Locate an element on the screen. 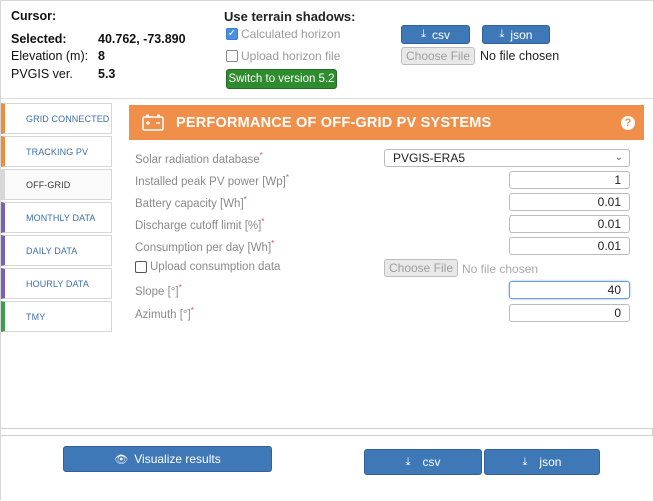  battery-capacity-input: 0.01 is located at coordinates (569, 202).